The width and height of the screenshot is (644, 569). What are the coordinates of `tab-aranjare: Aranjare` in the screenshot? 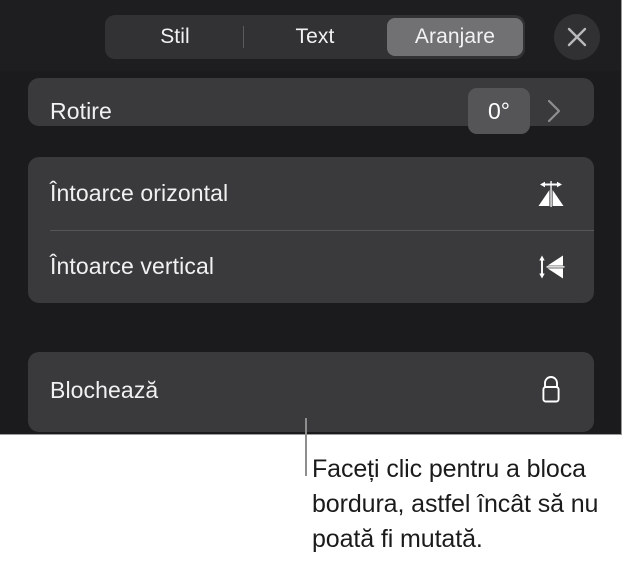 It's located at (455, 37).